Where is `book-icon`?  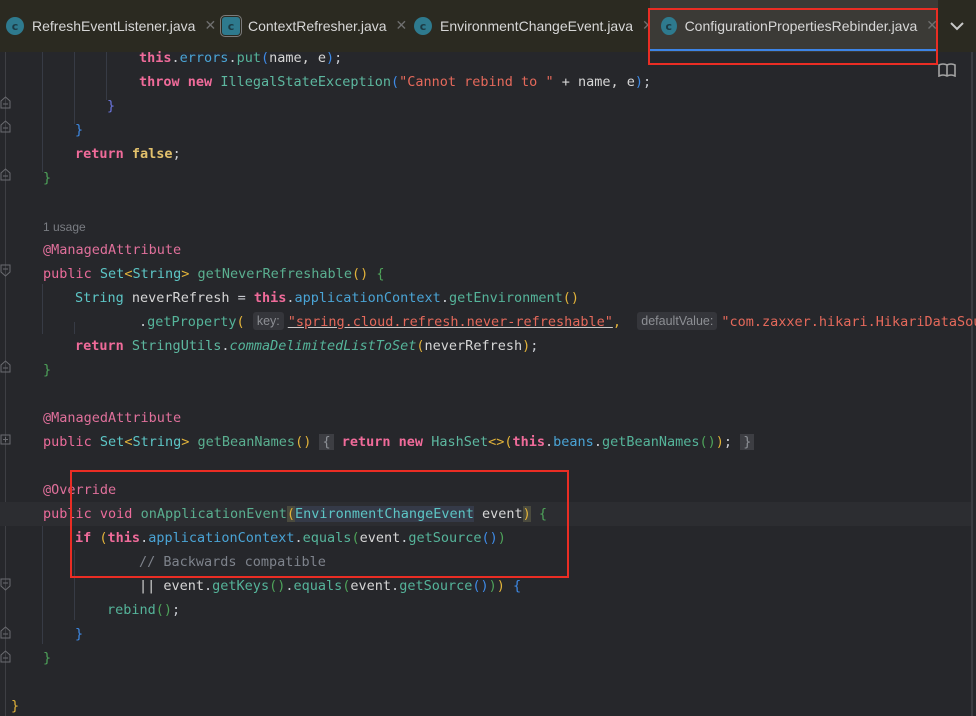 book-icon is located at coordinates (947, 70).